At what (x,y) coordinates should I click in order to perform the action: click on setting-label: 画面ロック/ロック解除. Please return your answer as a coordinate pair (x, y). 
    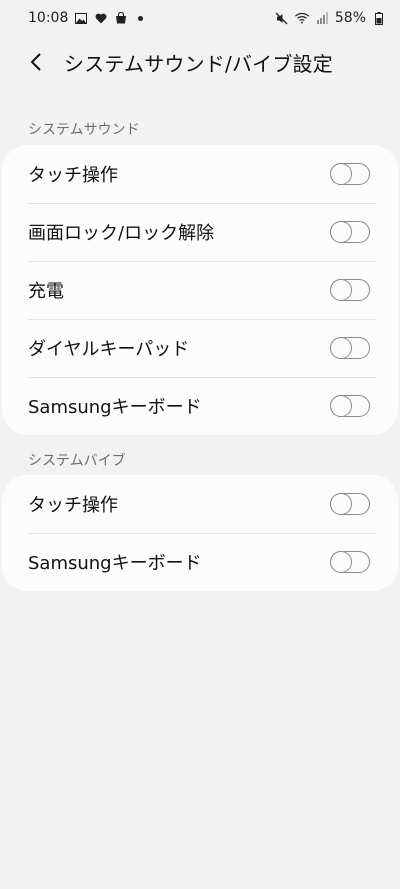
    Looking at the image, I should click on (121, 233).